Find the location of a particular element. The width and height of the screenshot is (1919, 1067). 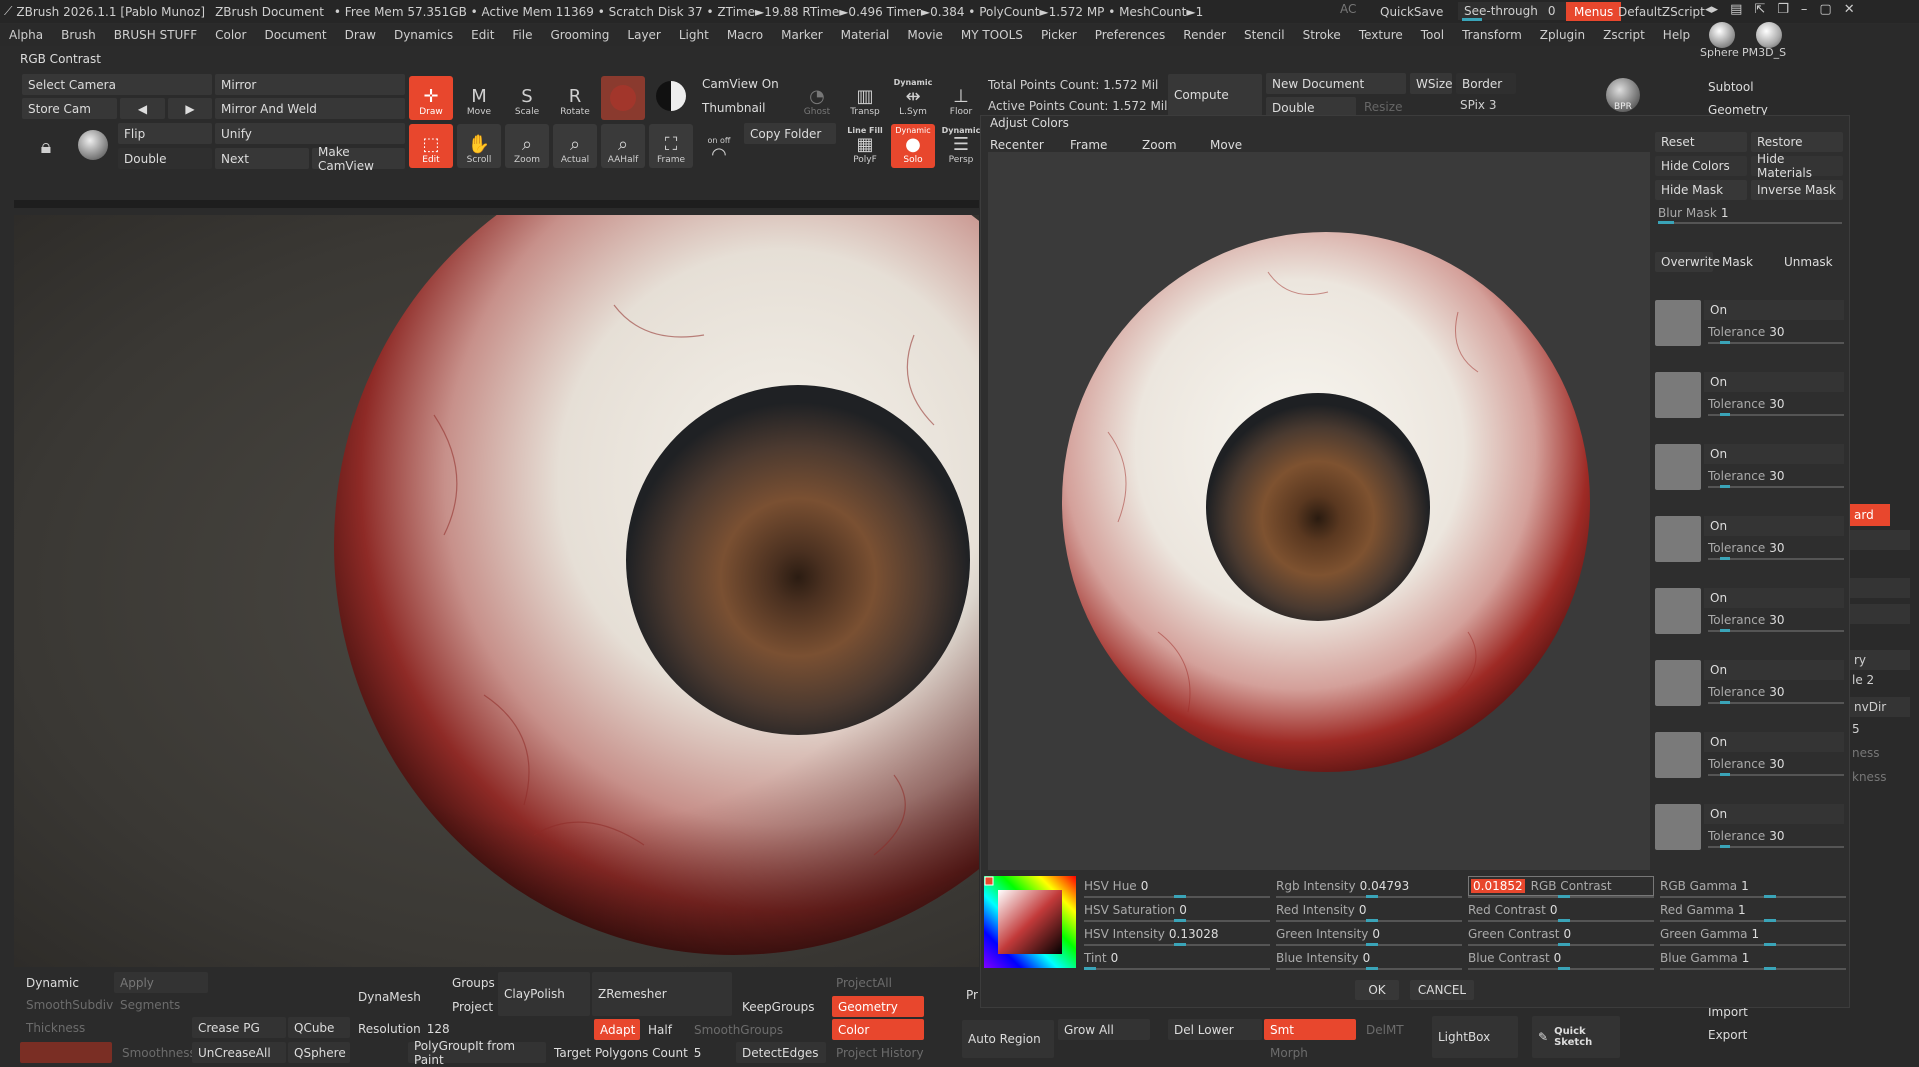

menu-item-grooming: Grooming is located at coordinates (580, 35).